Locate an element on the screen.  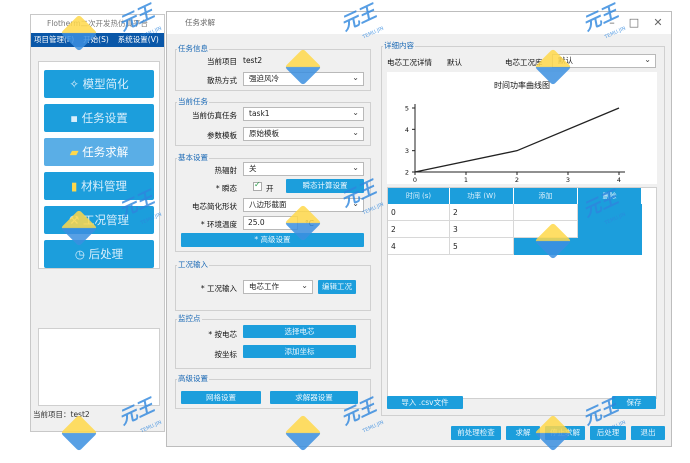
col-header-add: 添加 is located at coordinates (546, 196).